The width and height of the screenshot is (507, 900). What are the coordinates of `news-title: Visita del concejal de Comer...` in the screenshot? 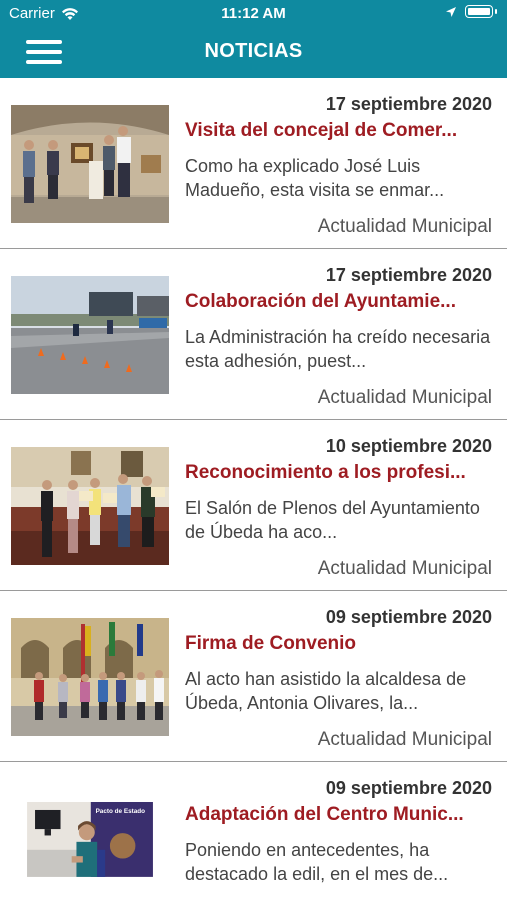 It's located at (339, 131).